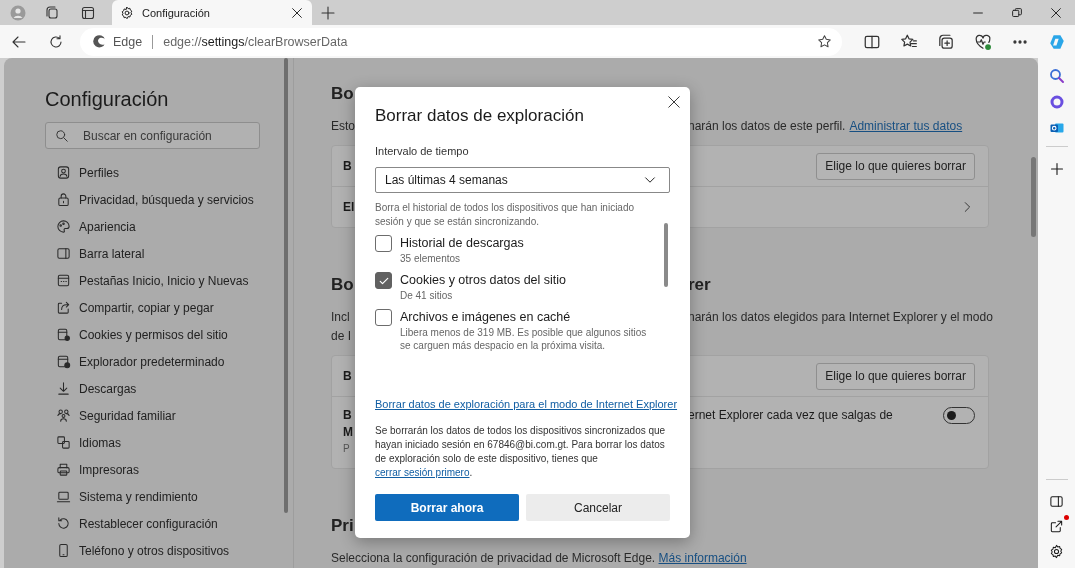 The image size is (1075, 568). Describe the element at coordinates (128, 41) in the screenshot. I see `site-label: Edge` at that location.